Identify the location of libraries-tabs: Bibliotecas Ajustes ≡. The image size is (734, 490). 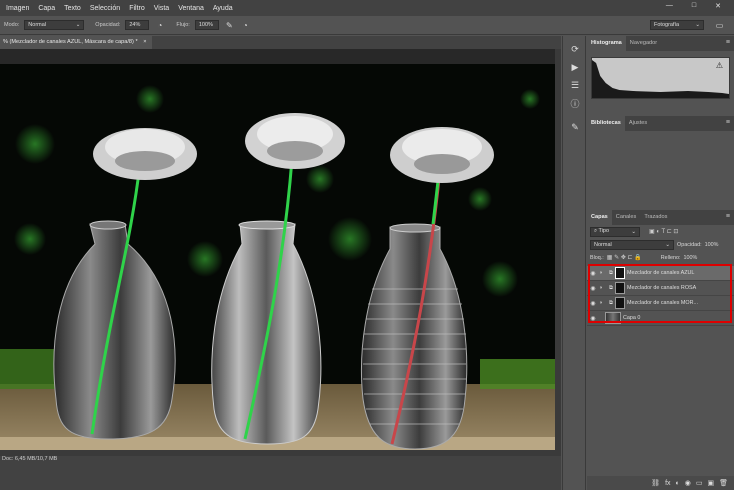
(660, 123).